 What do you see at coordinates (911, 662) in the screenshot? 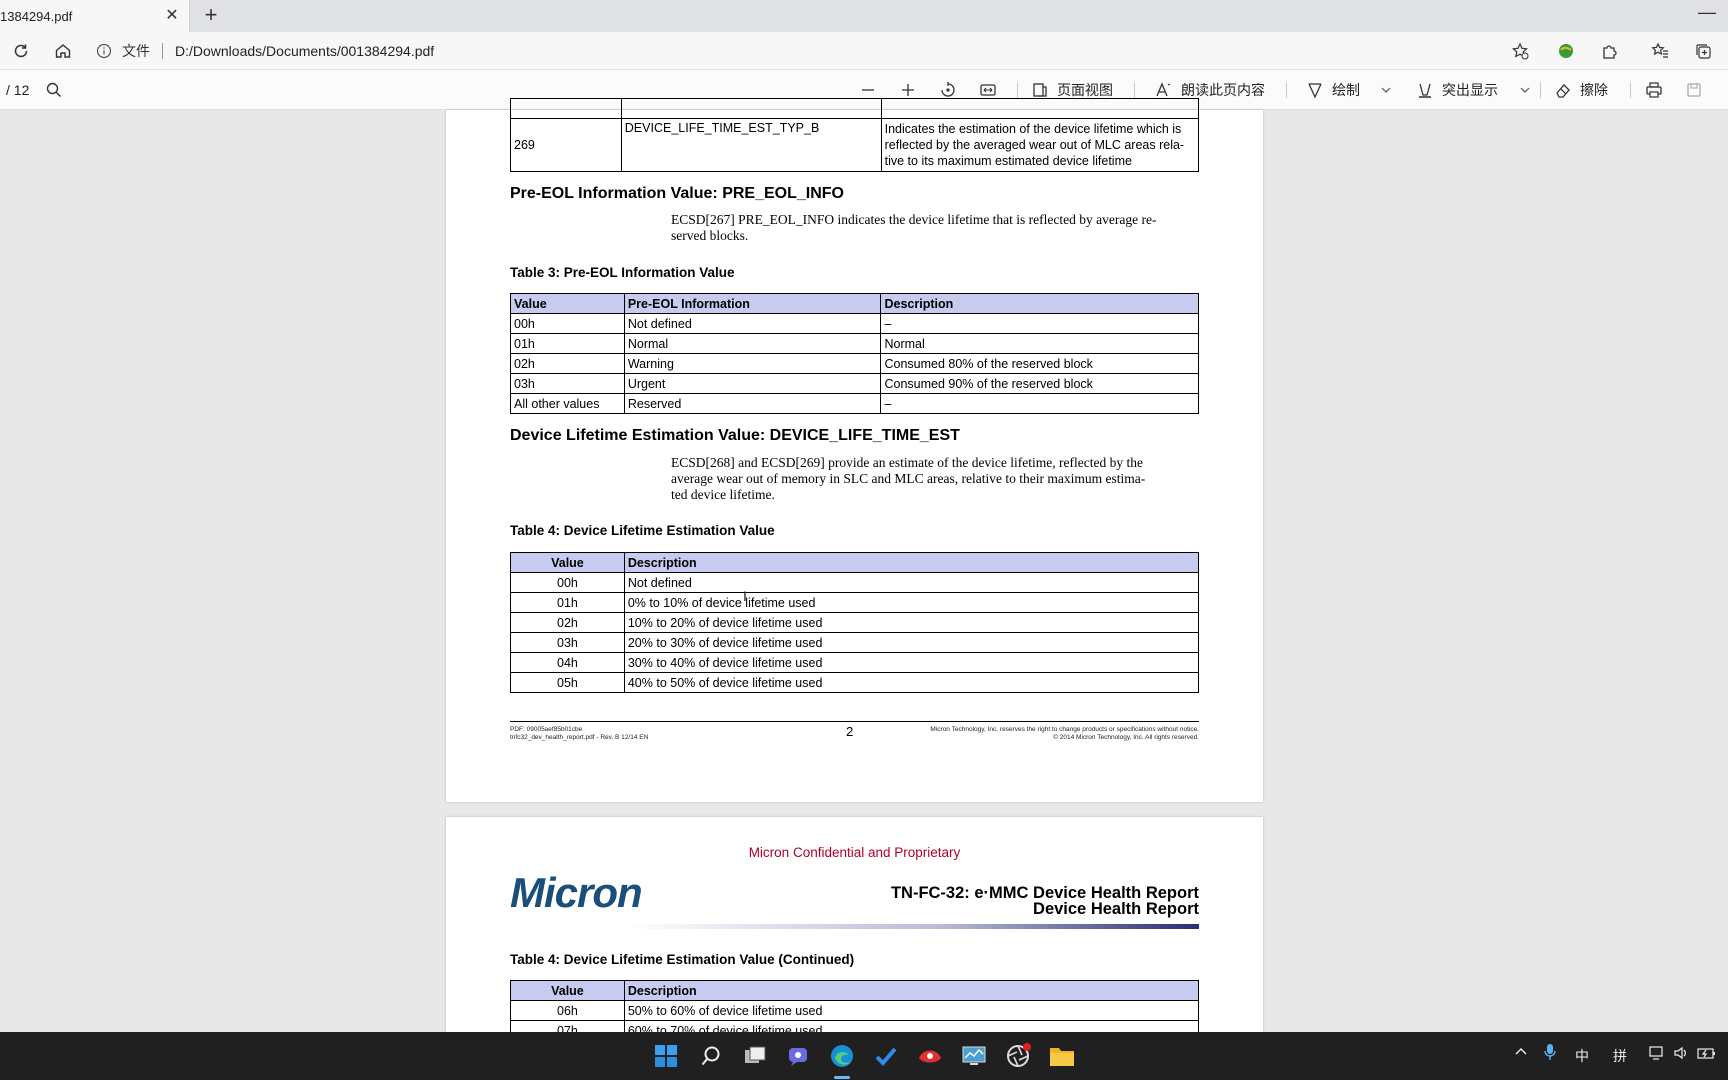
I see `table-cell: 30% to 40% of device lifetime used` at bounding box center [911, 662].